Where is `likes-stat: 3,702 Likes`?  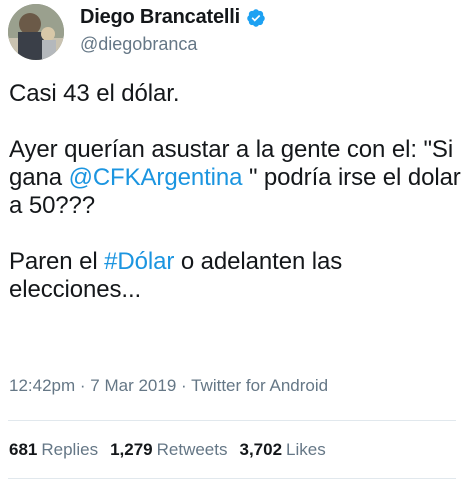 likes-stat: 3,702 Likes is located at coordinates (283, 450).